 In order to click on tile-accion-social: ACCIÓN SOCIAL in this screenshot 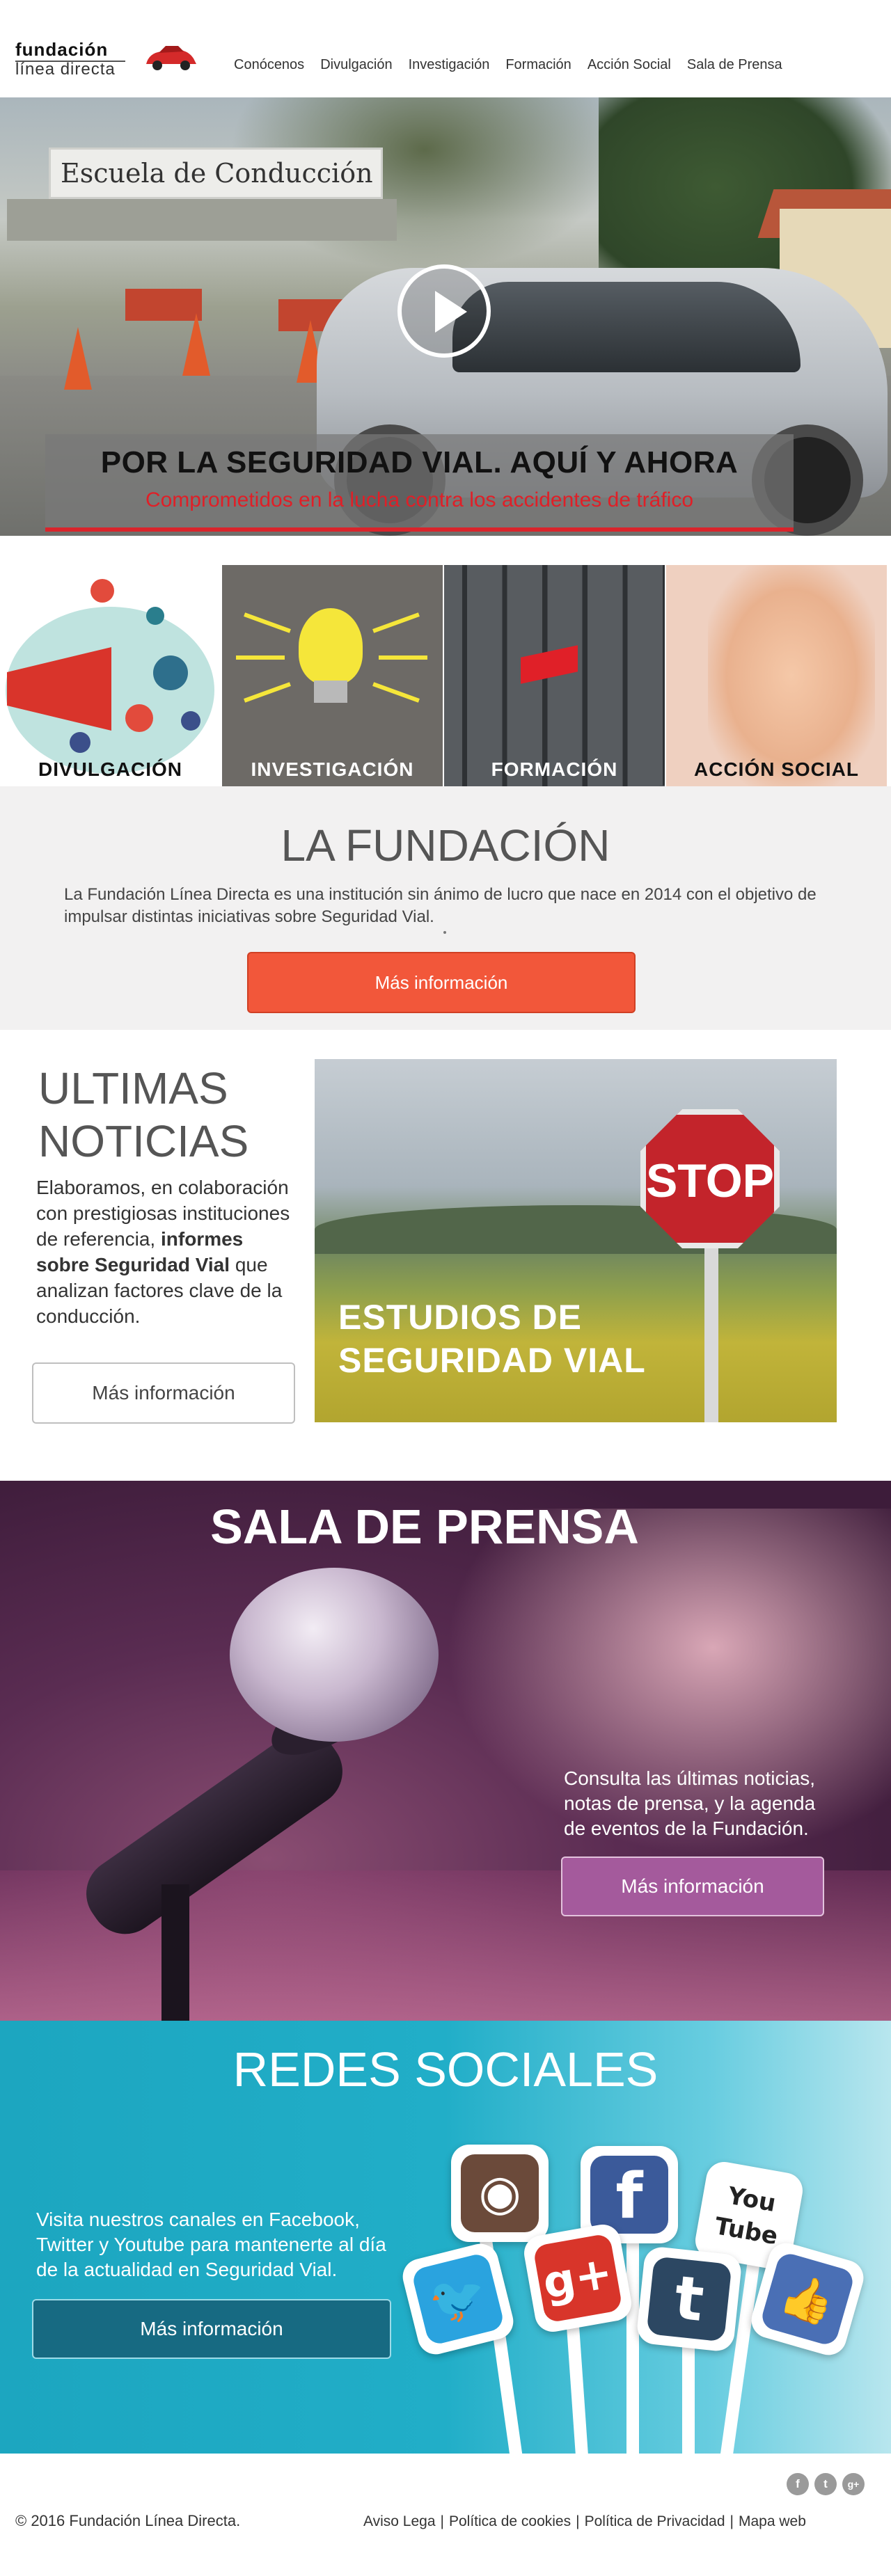, I will do `click(776, 675)`.